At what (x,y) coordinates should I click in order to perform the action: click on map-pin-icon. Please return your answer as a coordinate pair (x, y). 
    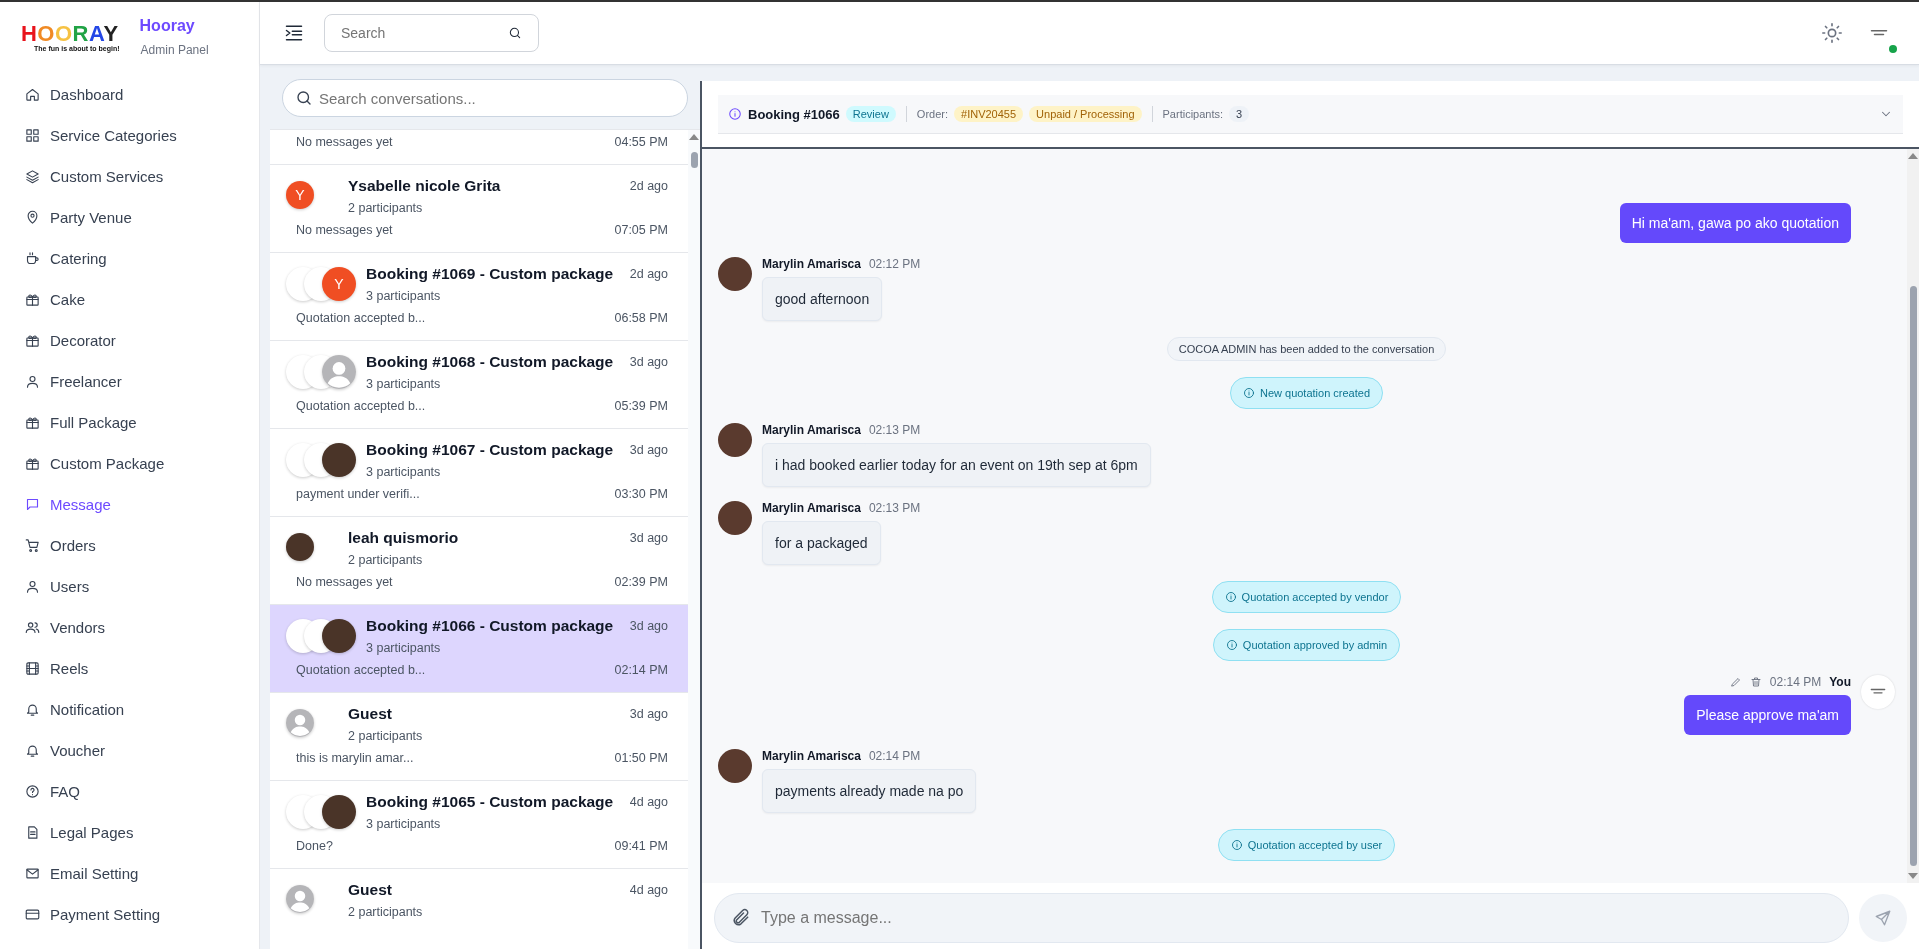
    Looking at the image, I should click on (32, 217).